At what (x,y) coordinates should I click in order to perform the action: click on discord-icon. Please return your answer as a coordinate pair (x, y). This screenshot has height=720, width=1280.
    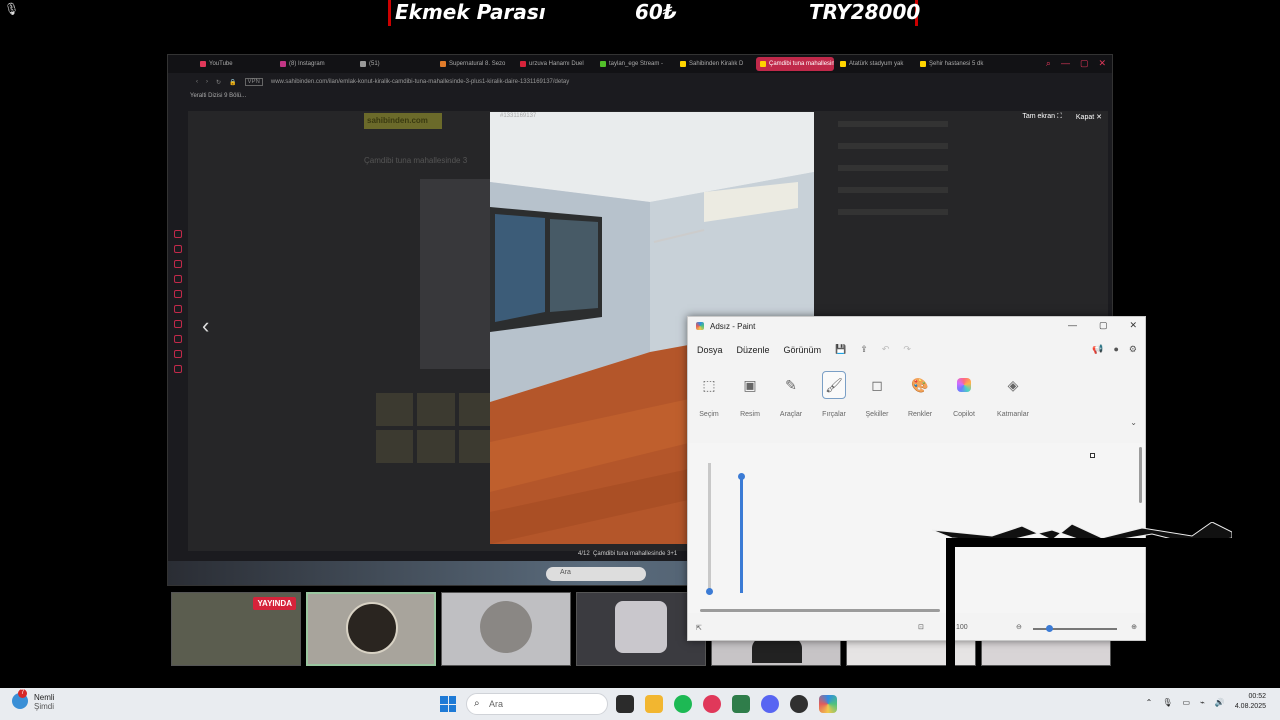
    Looking at the image, I should click on (770, 704).